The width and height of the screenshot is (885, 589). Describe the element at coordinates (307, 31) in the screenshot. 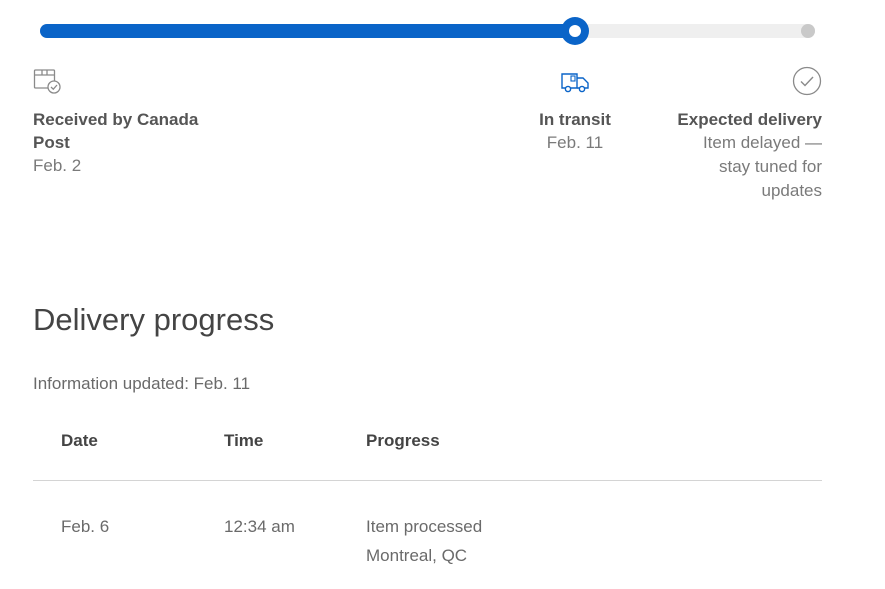

I see `progress-fill` at that location.